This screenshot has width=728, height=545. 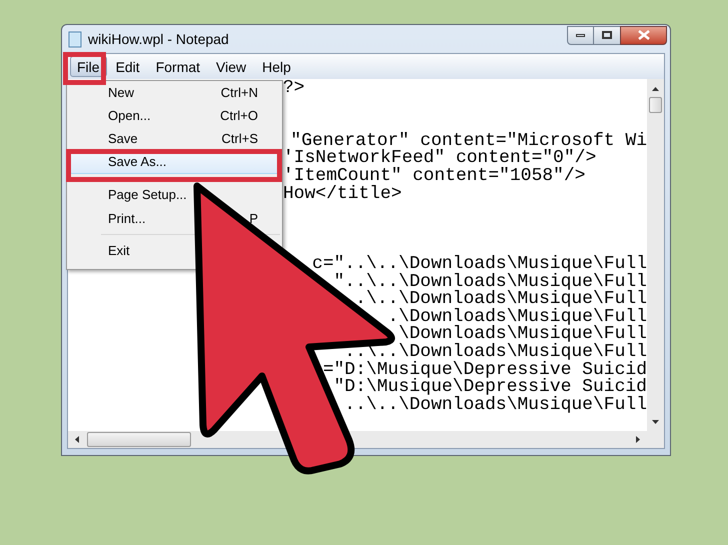 I want to click on menu-item: View, so click(x=231, y=66).